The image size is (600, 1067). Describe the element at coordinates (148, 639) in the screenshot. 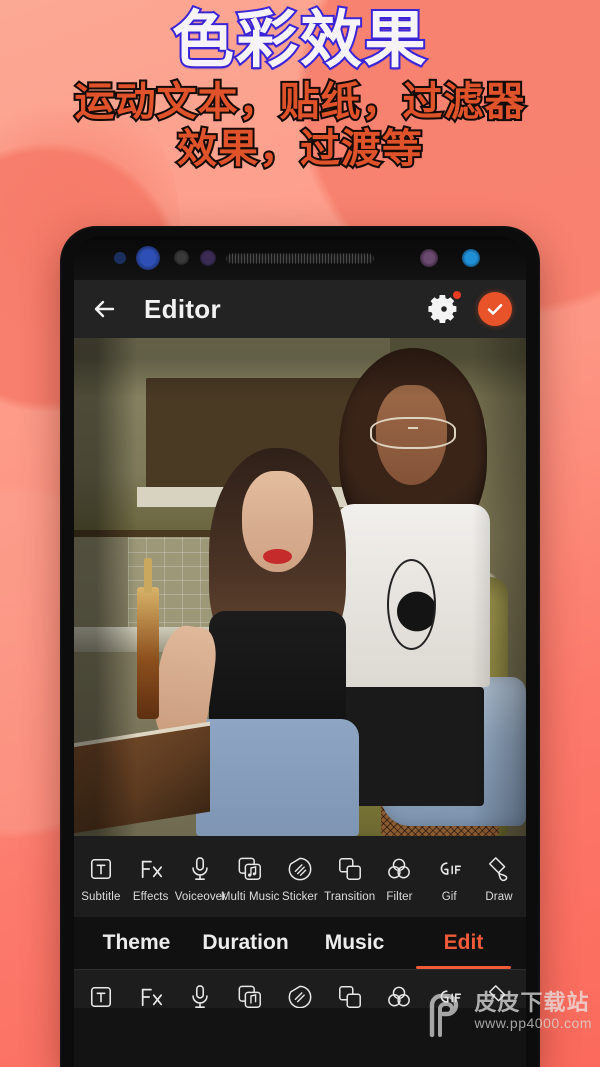

I see `scene-bottle` at that location.